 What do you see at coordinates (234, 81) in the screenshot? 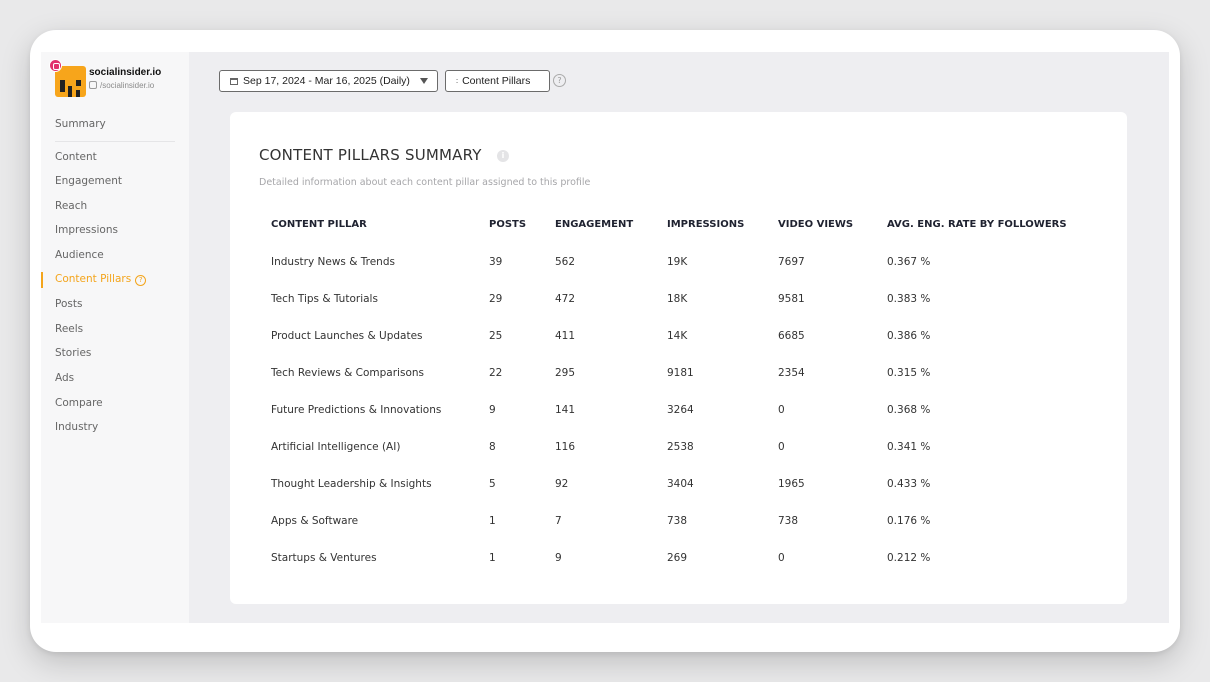
I see `calendar-icon` at bounding box center [234, 81].